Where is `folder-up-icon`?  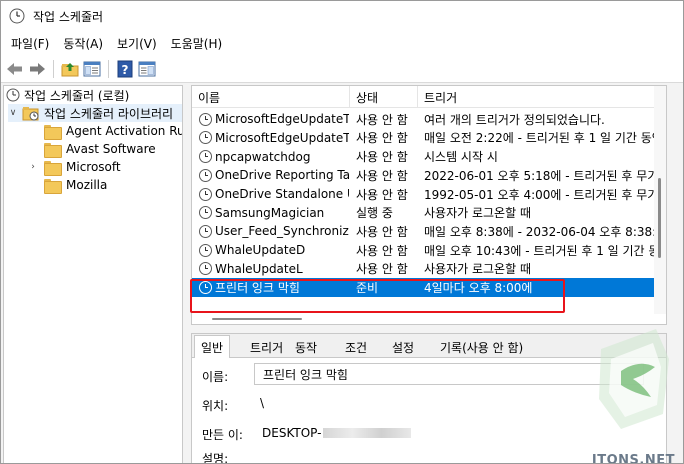
folder-up-icon is located at coordinates (70, 69).